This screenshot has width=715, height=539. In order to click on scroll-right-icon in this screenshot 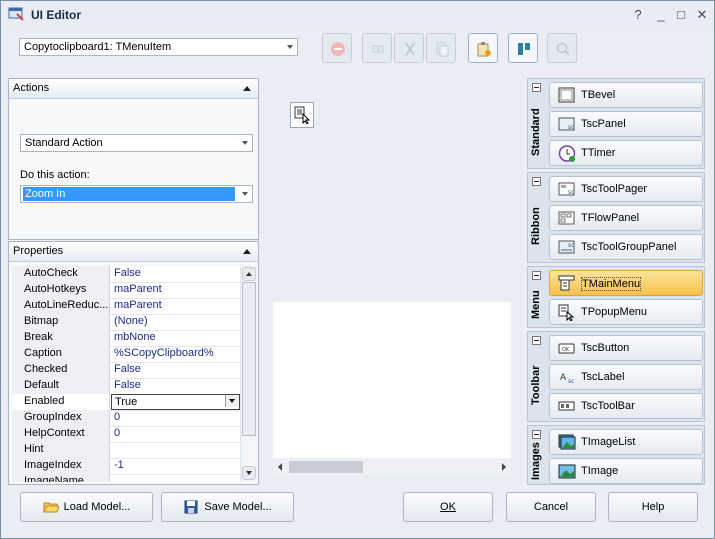, I will do `click(504, 467)`.